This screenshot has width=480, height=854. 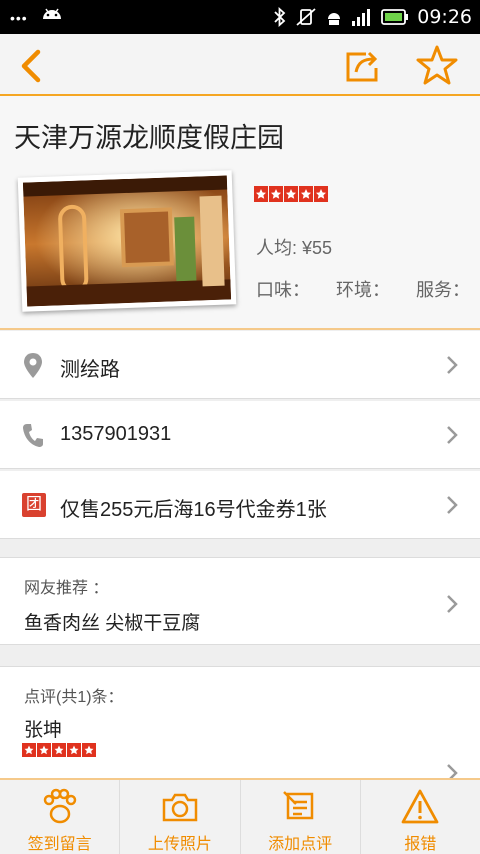 What do you see at coordinates (32, 66) in the screenshot?
I see `back-arrow-icon` at bounding box center [32, 66].